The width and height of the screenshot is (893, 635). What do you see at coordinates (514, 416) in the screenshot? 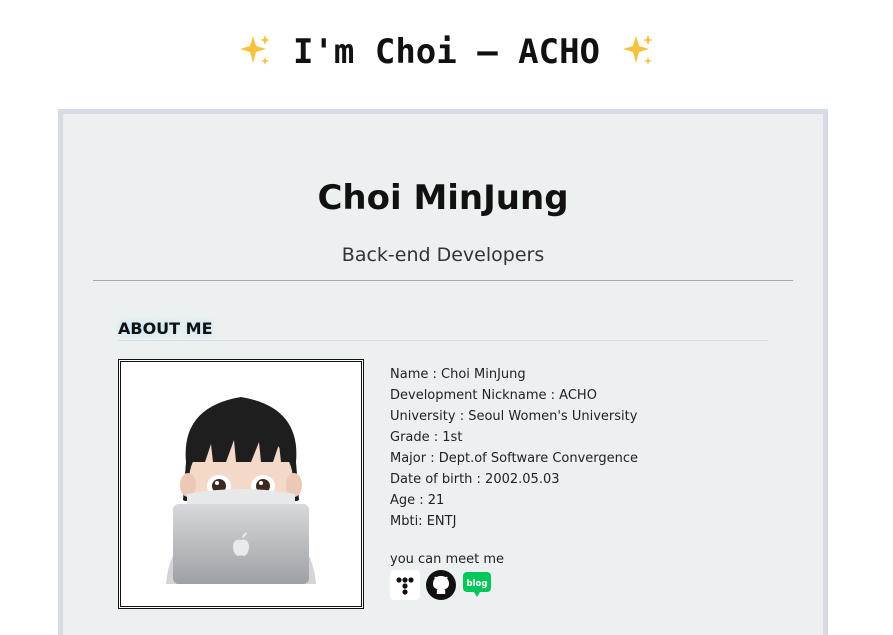
I see `info-university: University : Seoul Women's University` at bounding box center [514, 416].